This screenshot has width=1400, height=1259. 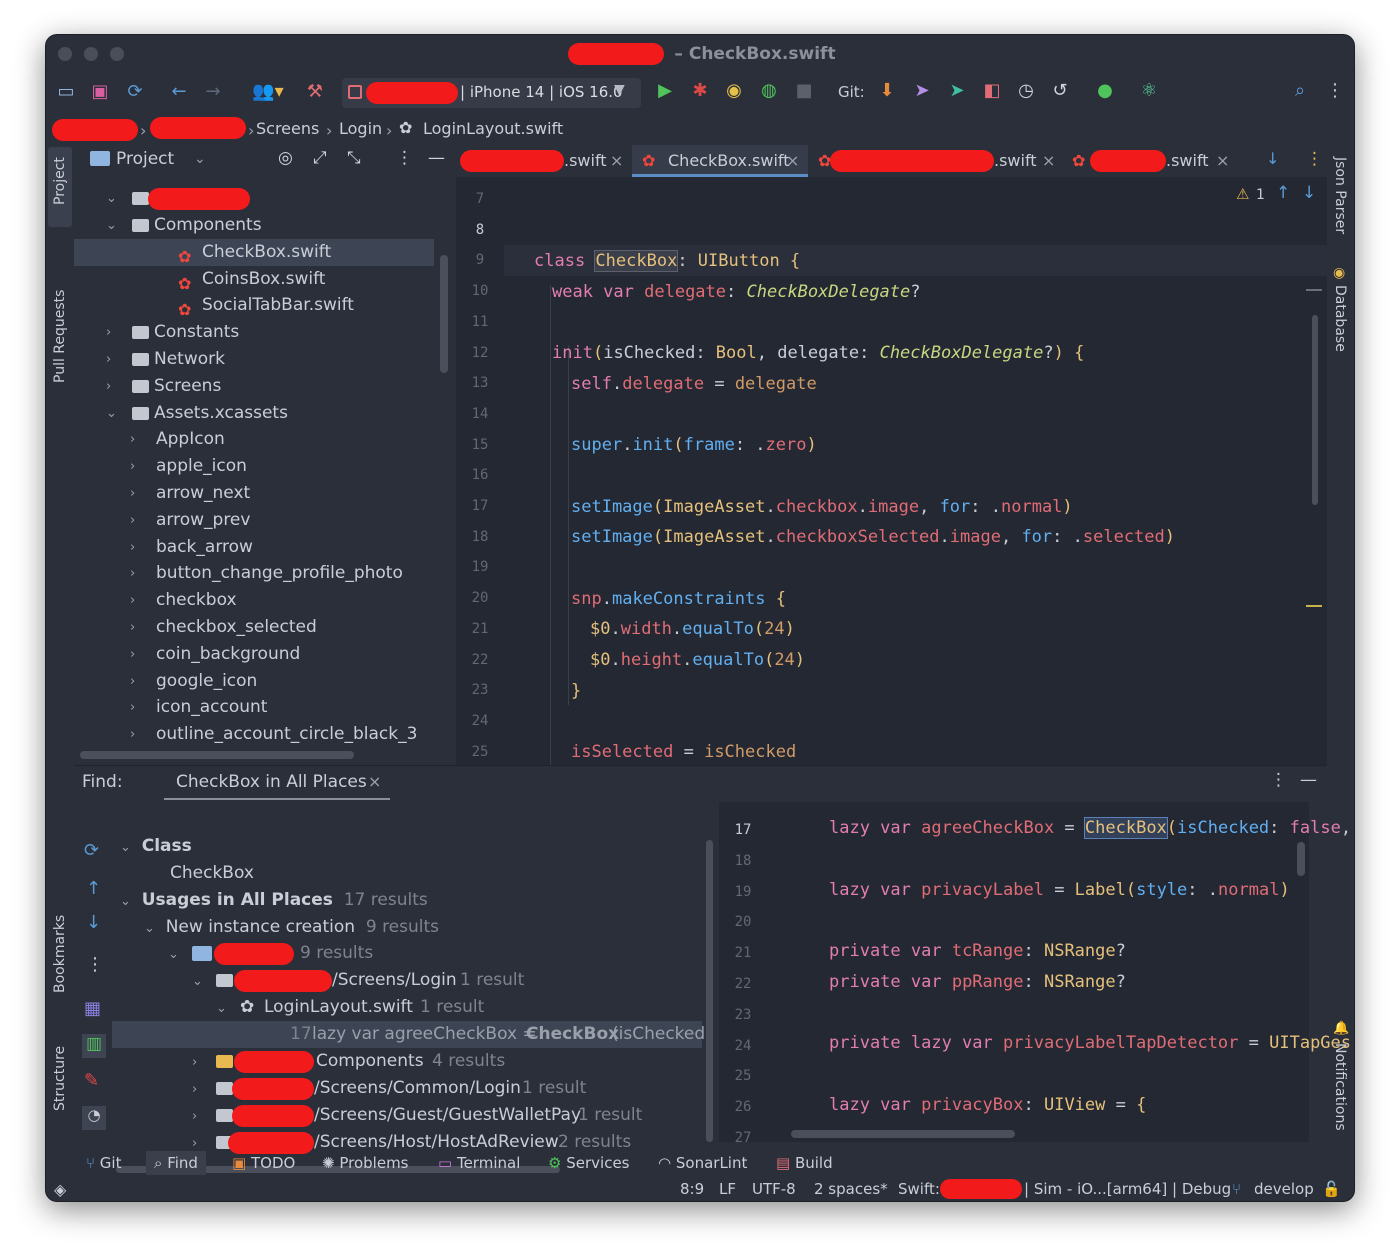 What do you see at coordinates (254, 573) in the screenshot?
I see `tree-row: › button_change_profile_photo` at bounding box center [254, 573].